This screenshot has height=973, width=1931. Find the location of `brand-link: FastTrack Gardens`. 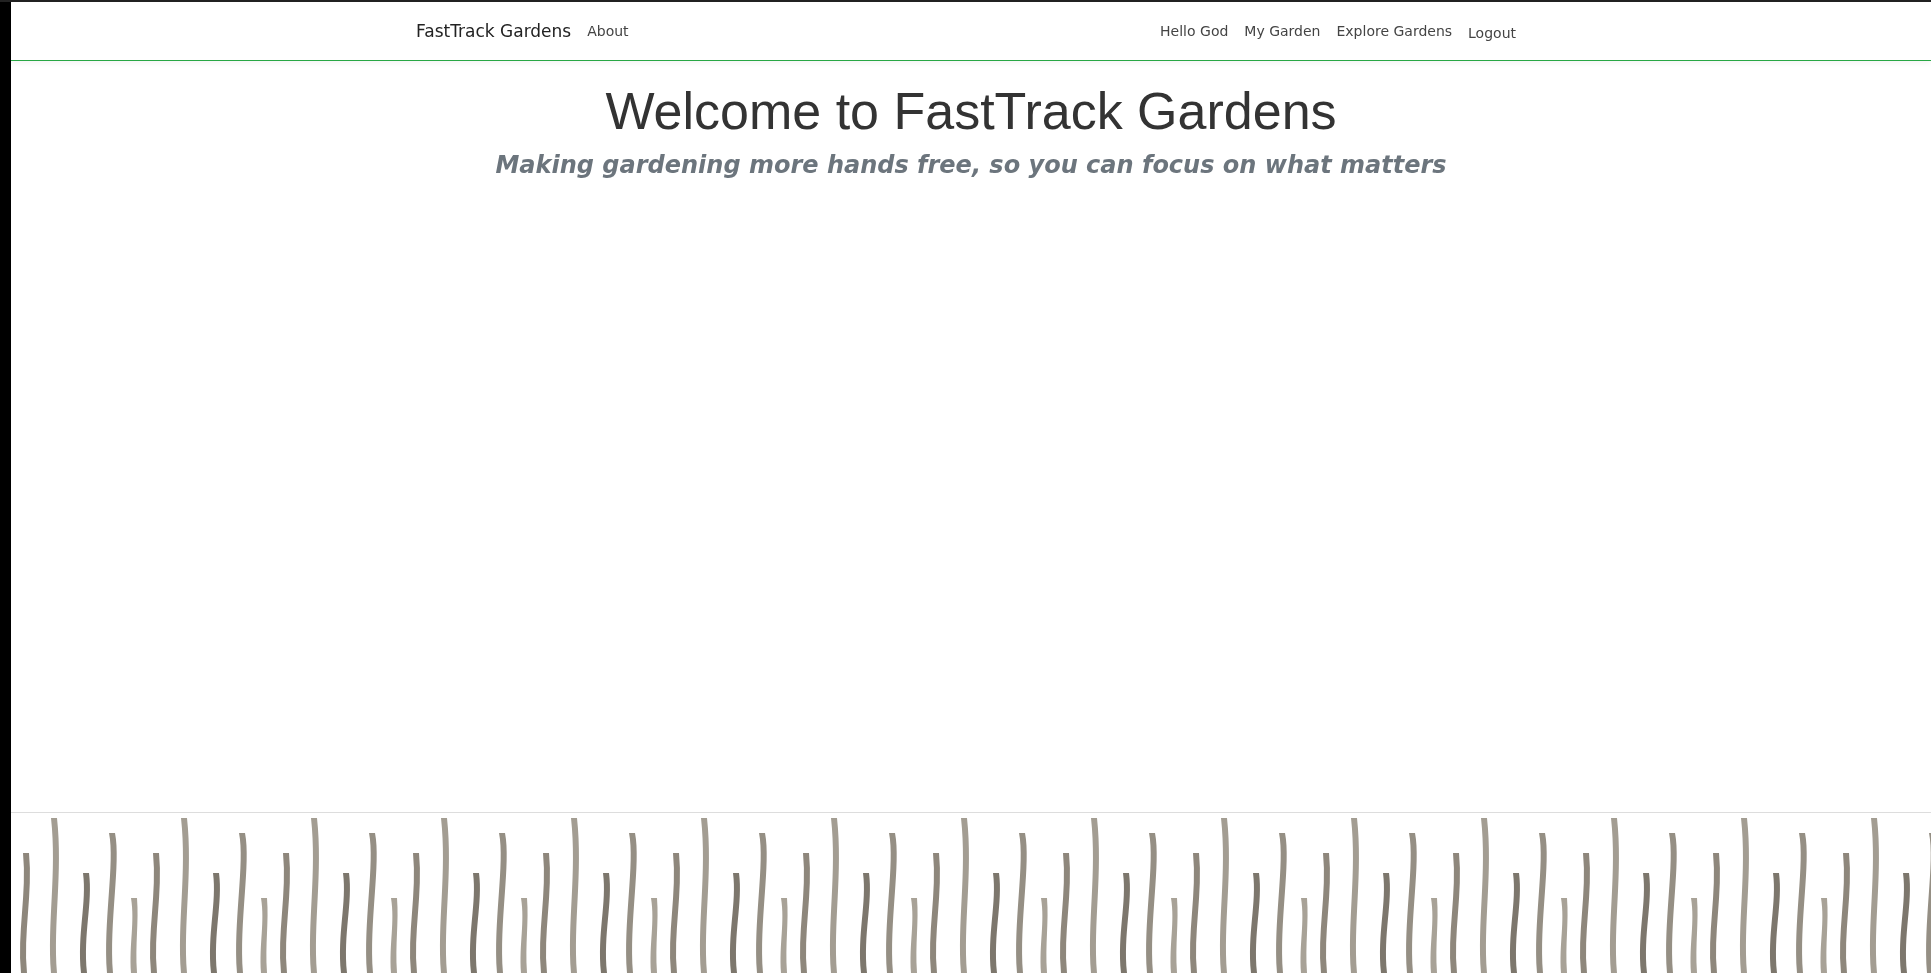

brand-link: FastTrack Gardens is located at coordinates (494, 31).